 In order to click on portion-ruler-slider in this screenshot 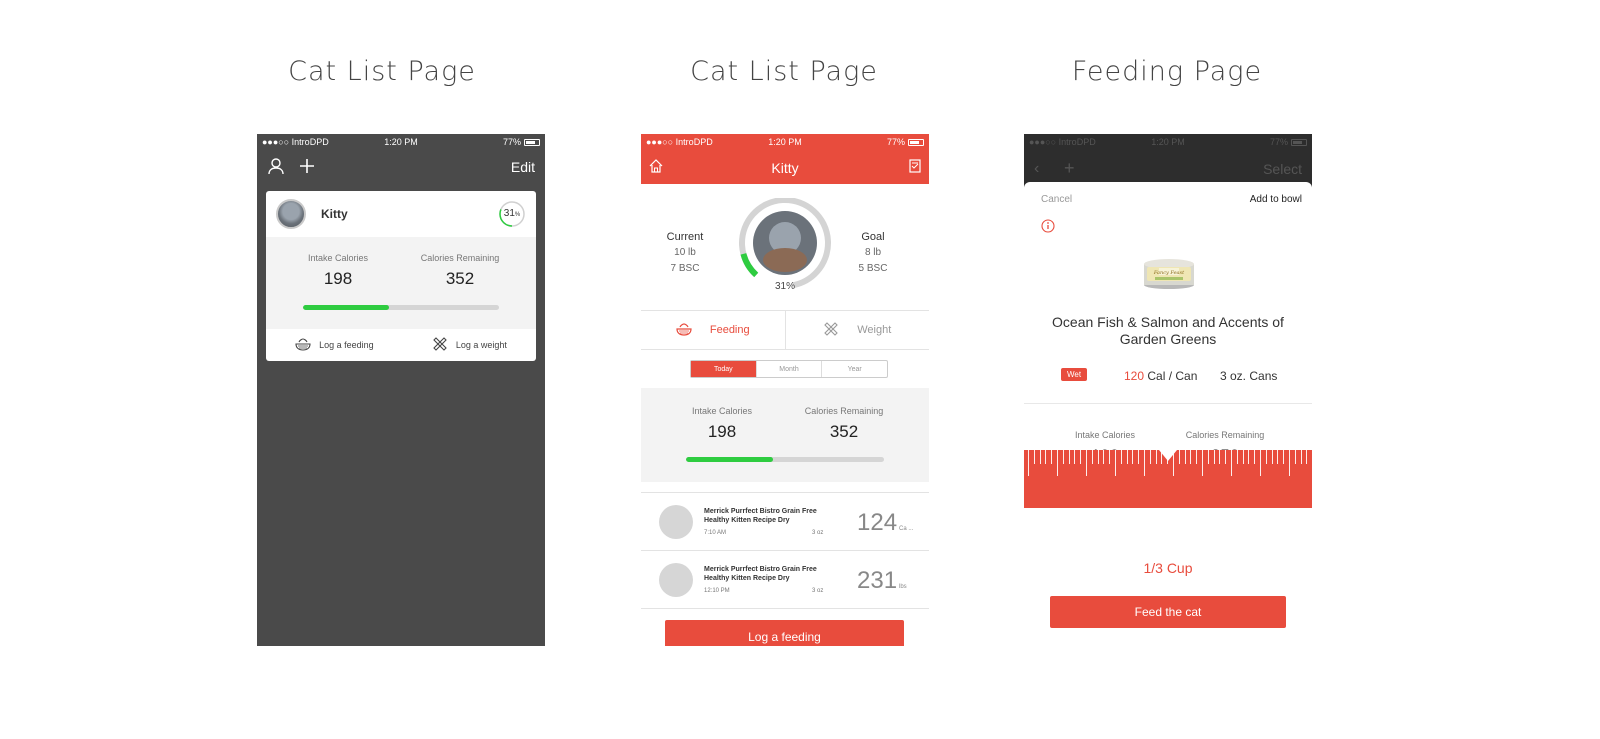, I will do `click(1168, 479)`.